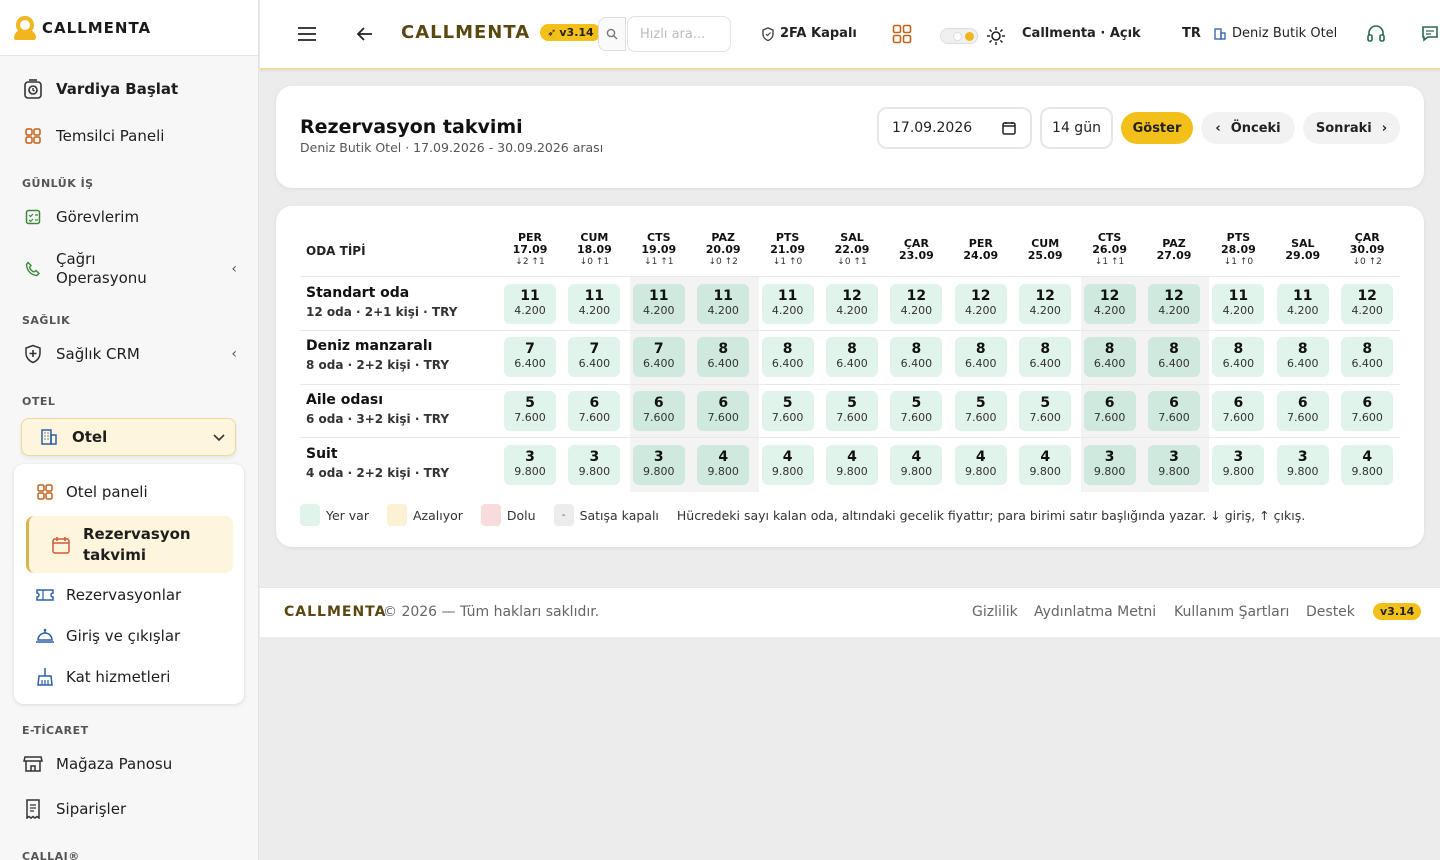  What do you see at coordinates (787, 296) in the screenshot?
I see `rooms-left: 11` at bounding box center [787, 296].